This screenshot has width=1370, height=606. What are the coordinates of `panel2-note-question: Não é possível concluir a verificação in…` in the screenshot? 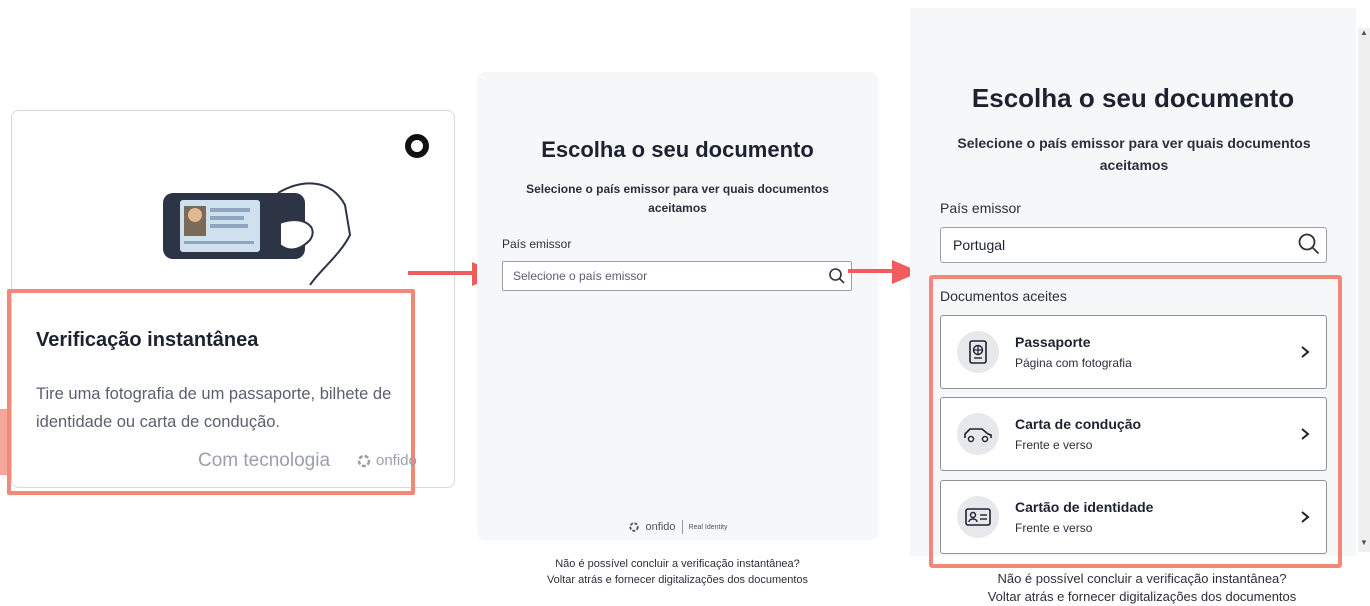 It's located at (677, 564).